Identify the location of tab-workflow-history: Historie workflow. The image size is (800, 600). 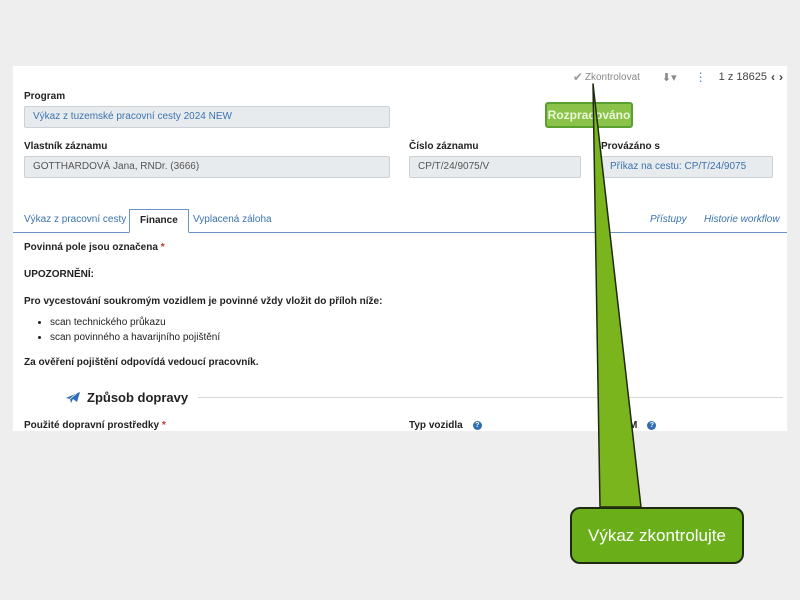
(742, 221).